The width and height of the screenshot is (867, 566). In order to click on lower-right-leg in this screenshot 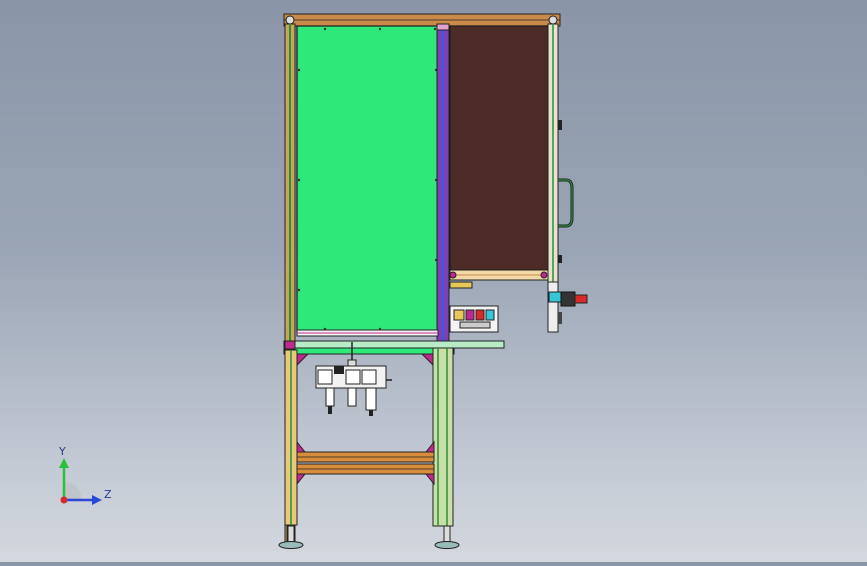, I will do `click(443, 437)`.